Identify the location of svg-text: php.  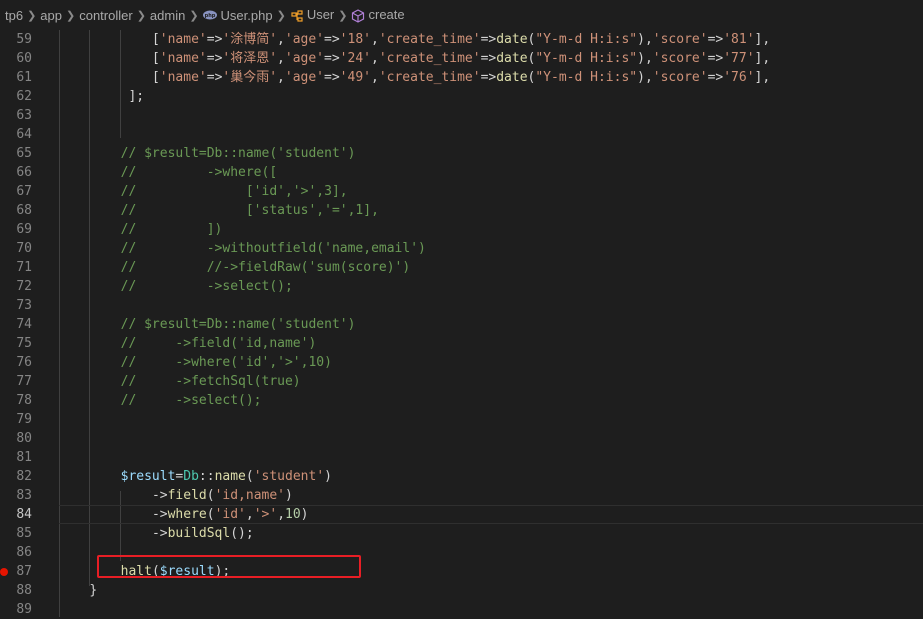
(209, 16).